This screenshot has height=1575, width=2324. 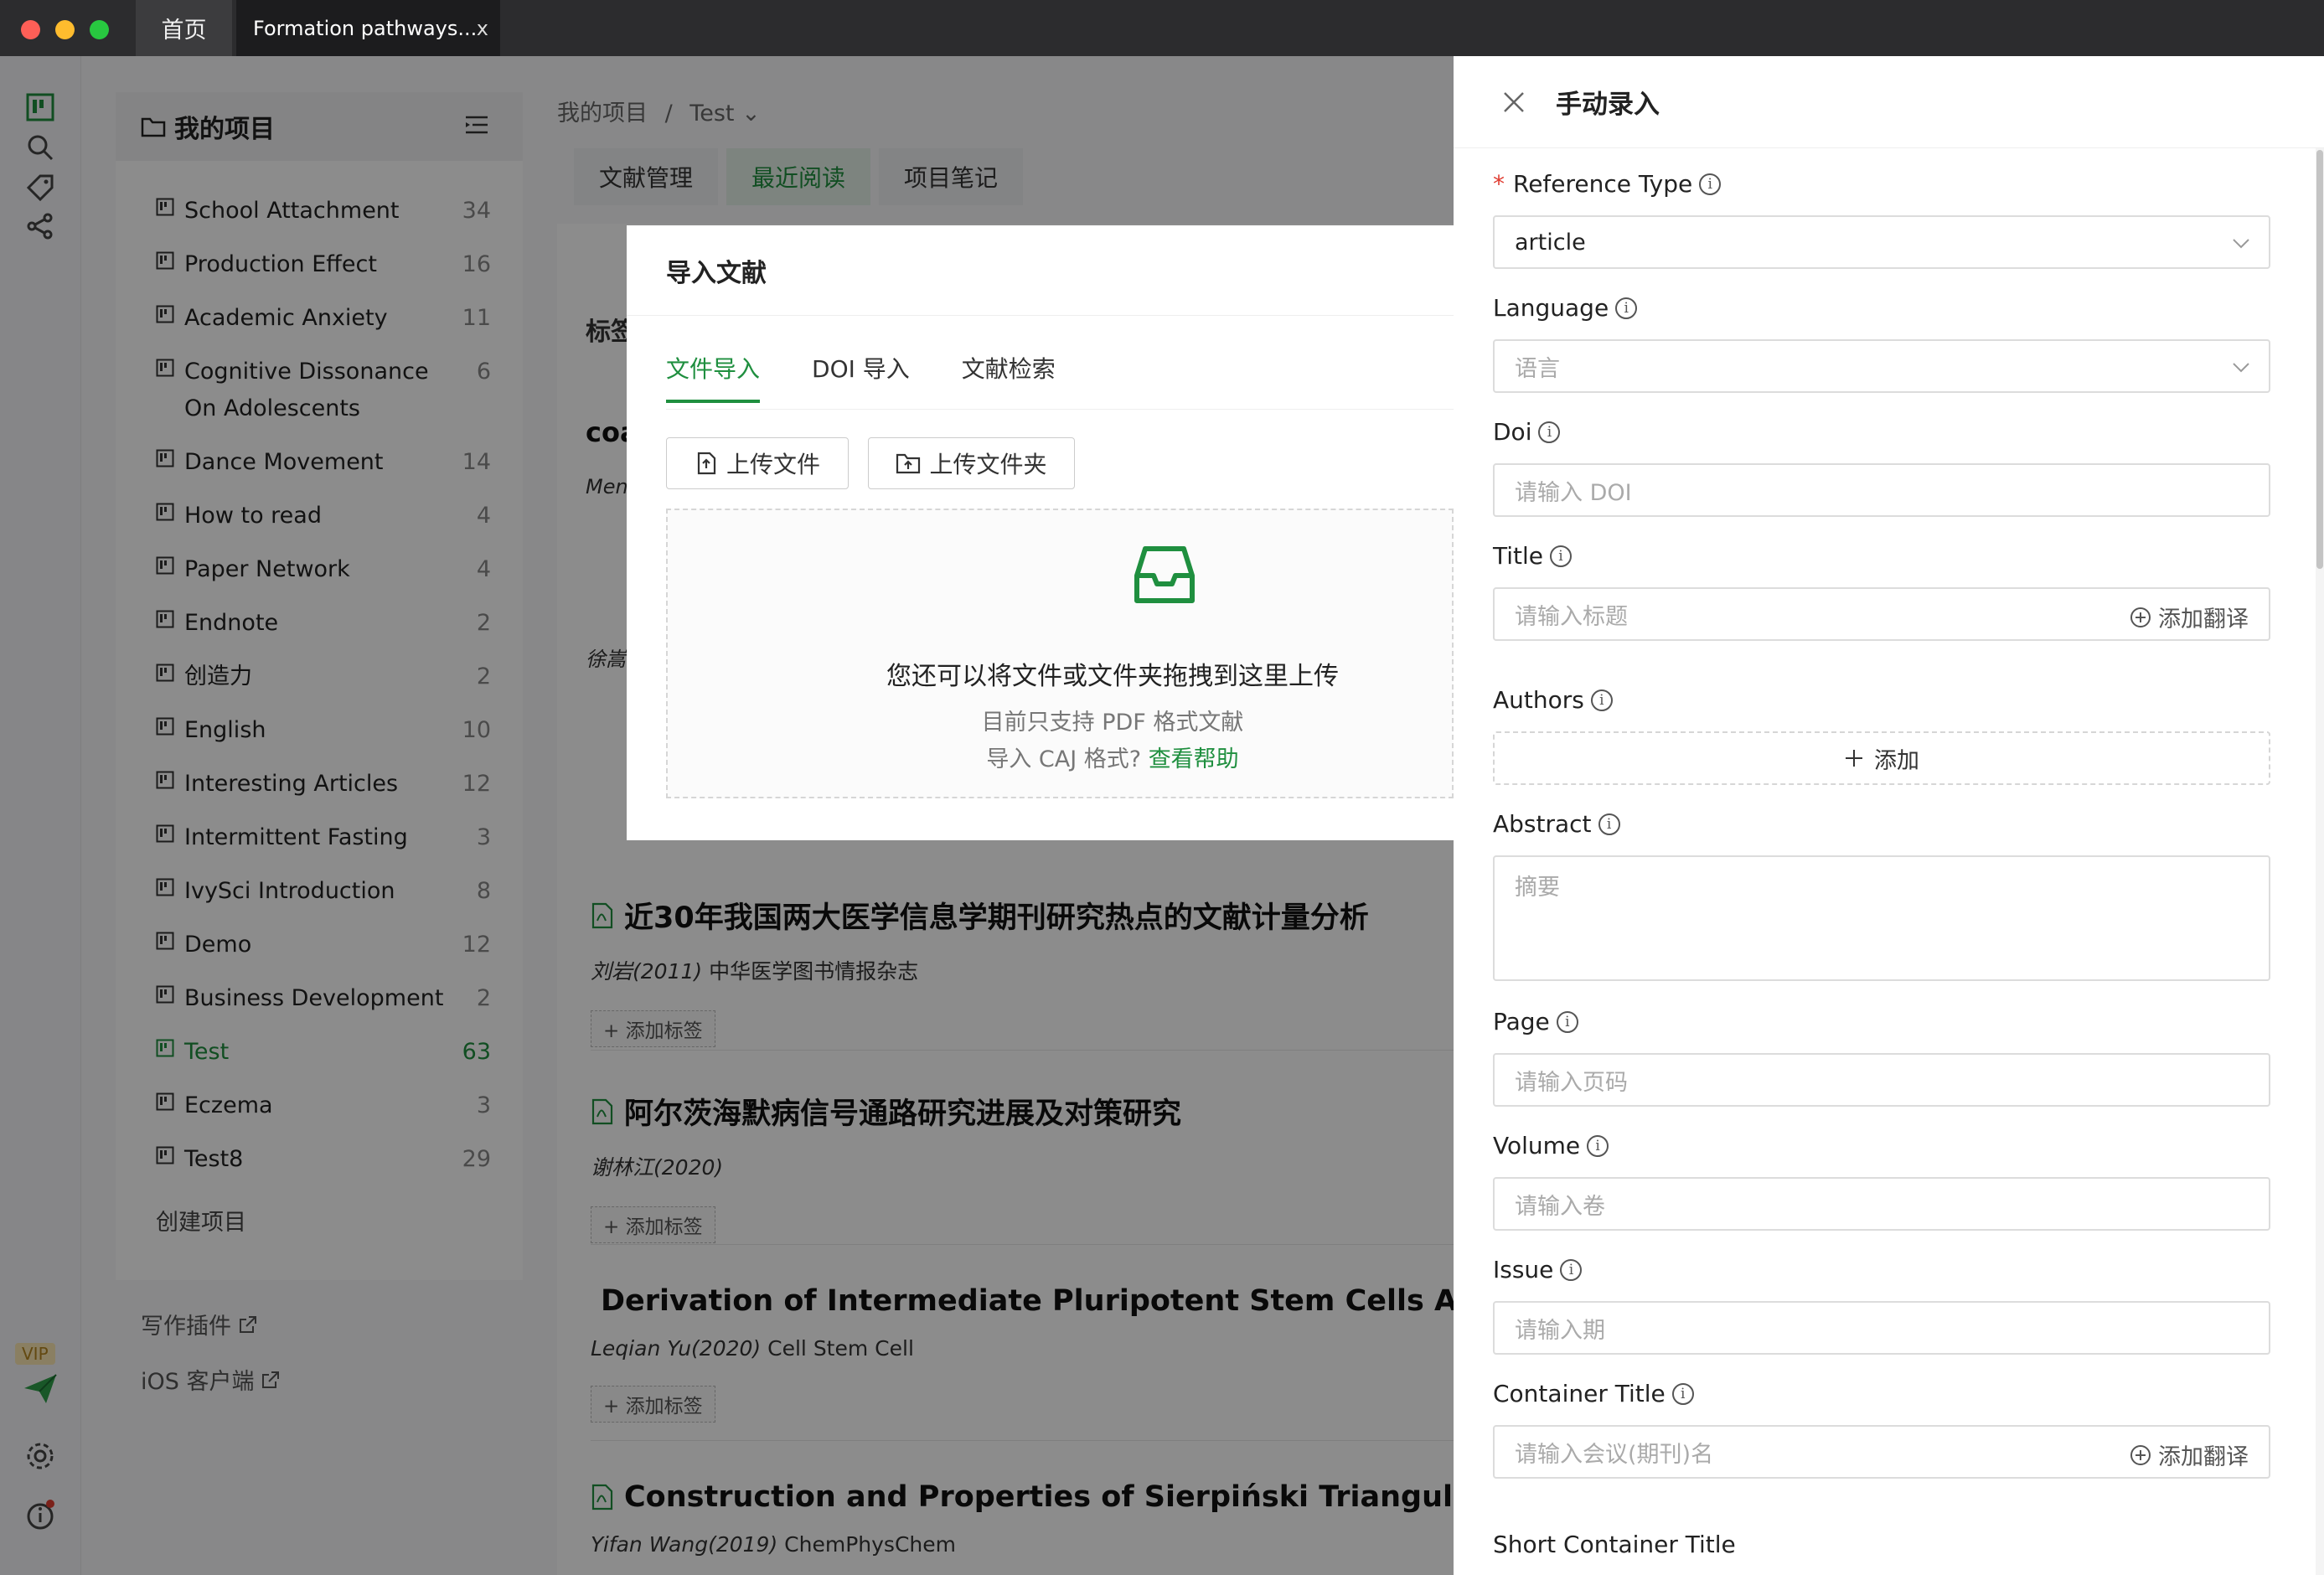 I want to click on title-label: Title i, so click(x=1533, y=556).